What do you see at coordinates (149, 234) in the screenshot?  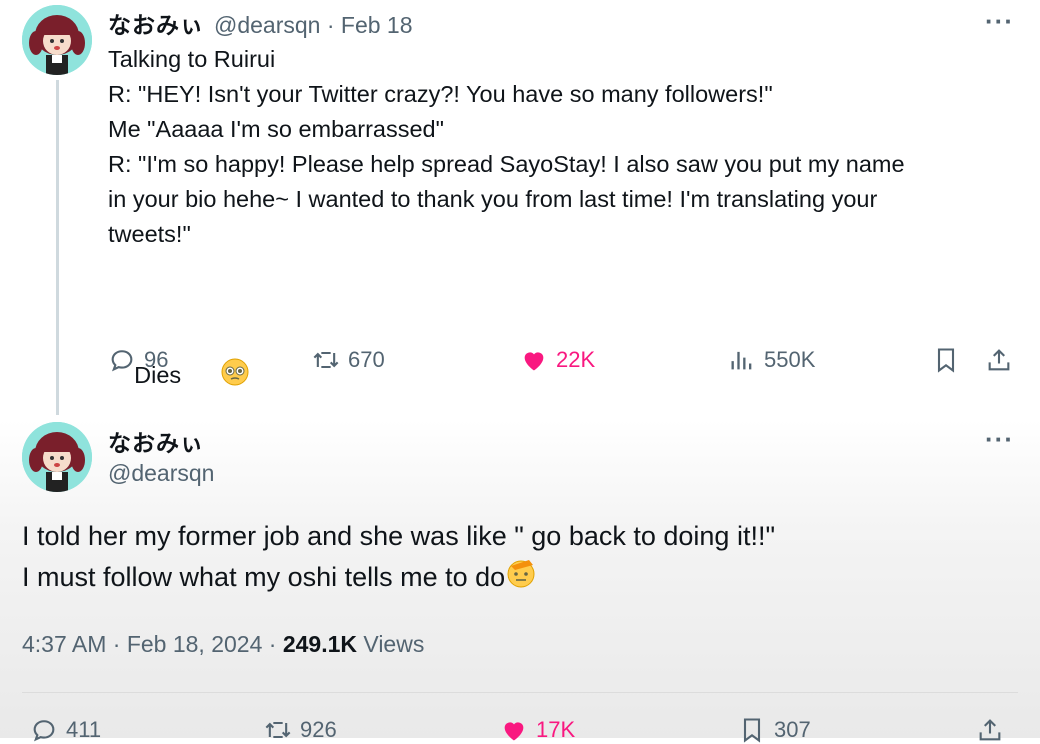 I see `tweet-line: tweets!"` at bounding box center [149, 234].